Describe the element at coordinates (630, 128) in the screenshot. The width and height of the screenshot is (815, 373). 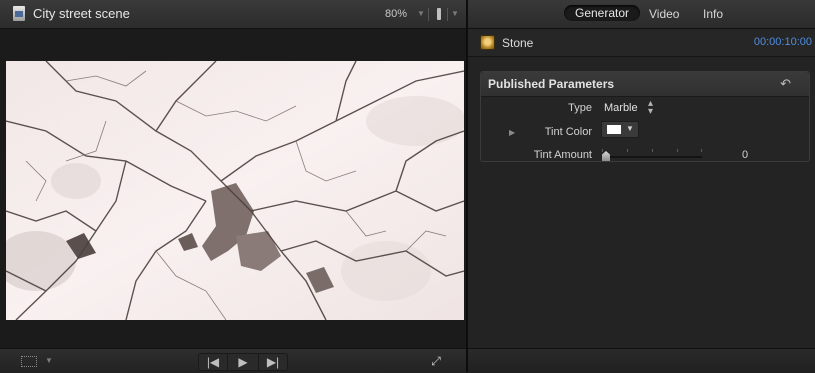
I see `color-menu-chevron-icon: ▼` at that location.